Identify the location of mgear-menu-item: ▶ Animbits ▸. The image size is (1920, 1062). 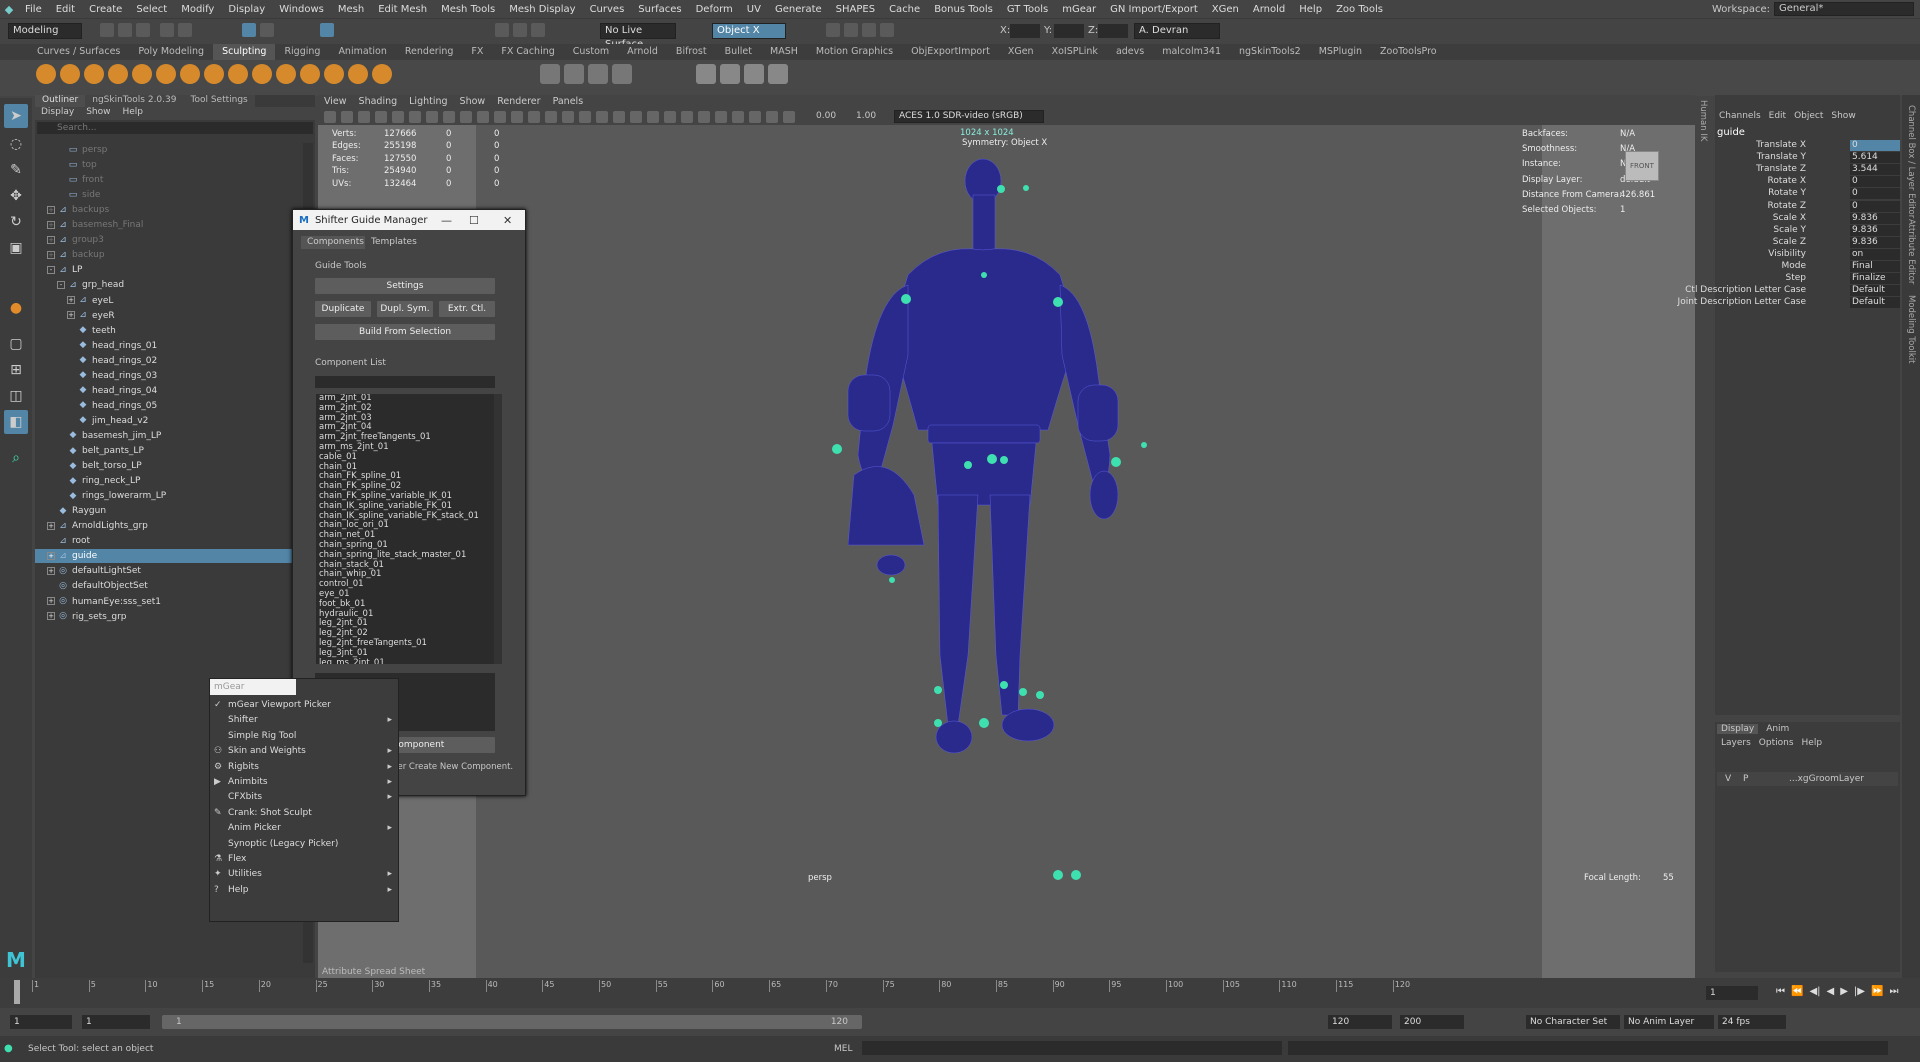
(304, 782).